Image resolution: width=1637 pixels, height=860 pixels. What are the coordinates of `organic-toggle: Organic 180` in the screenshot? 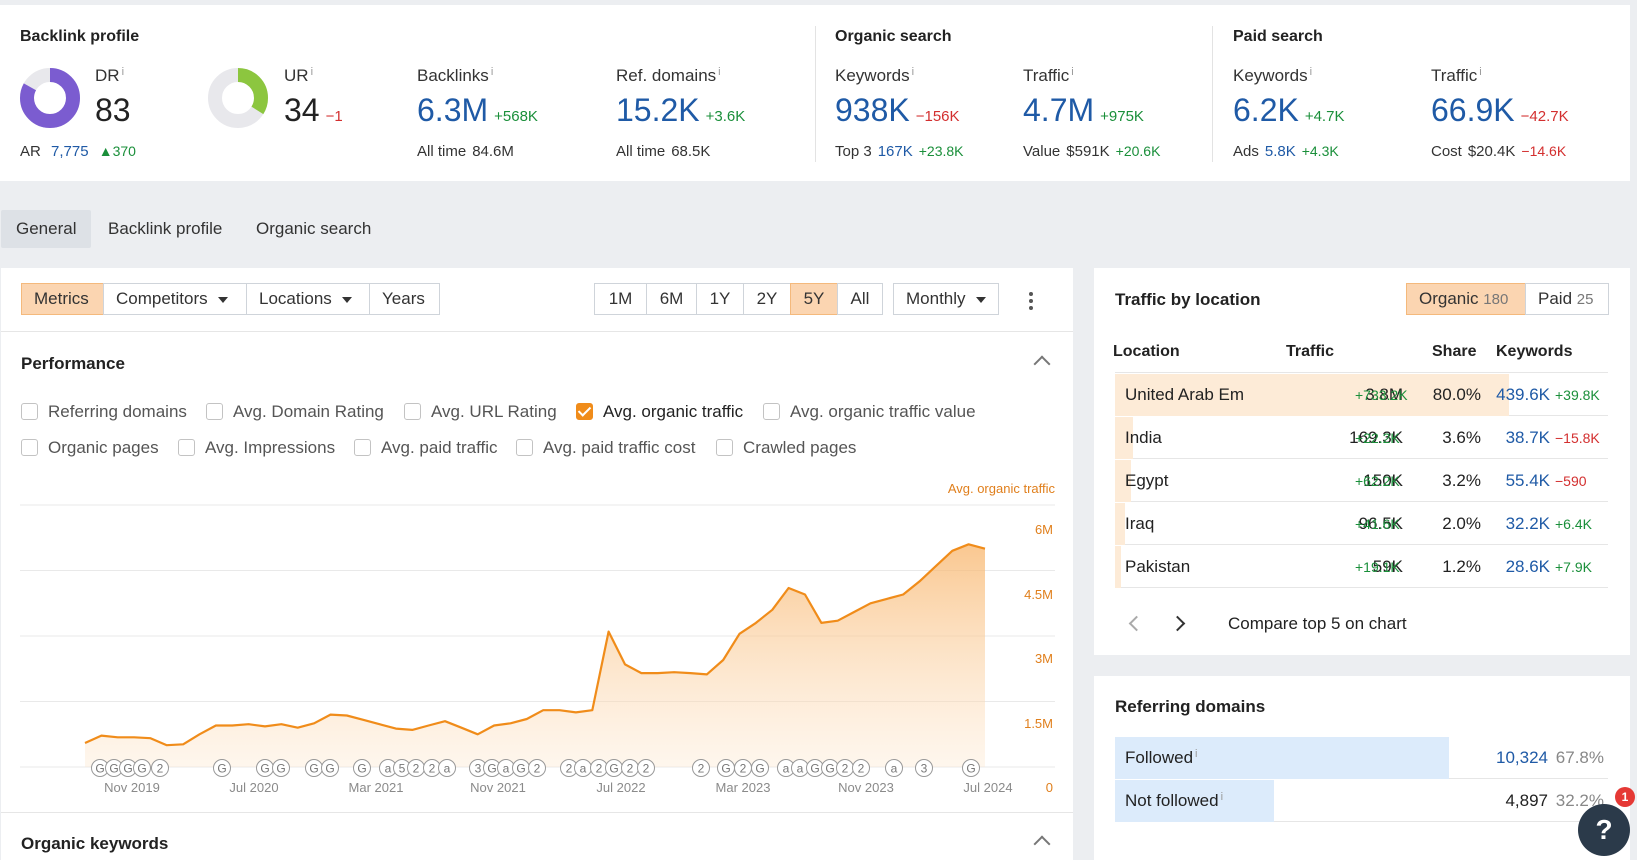 It's located at (1466, 299).